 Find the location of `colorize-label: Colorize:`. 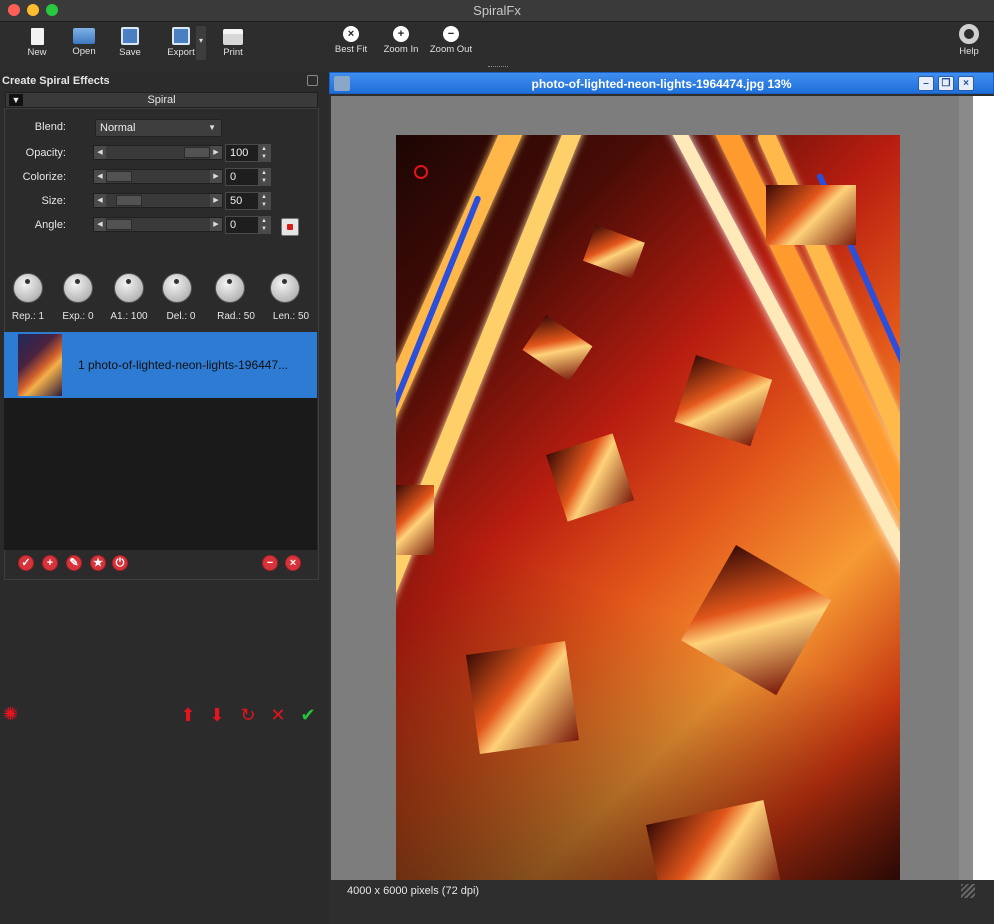

colorize-label: Colorize: is located at coordinates (44, 177).